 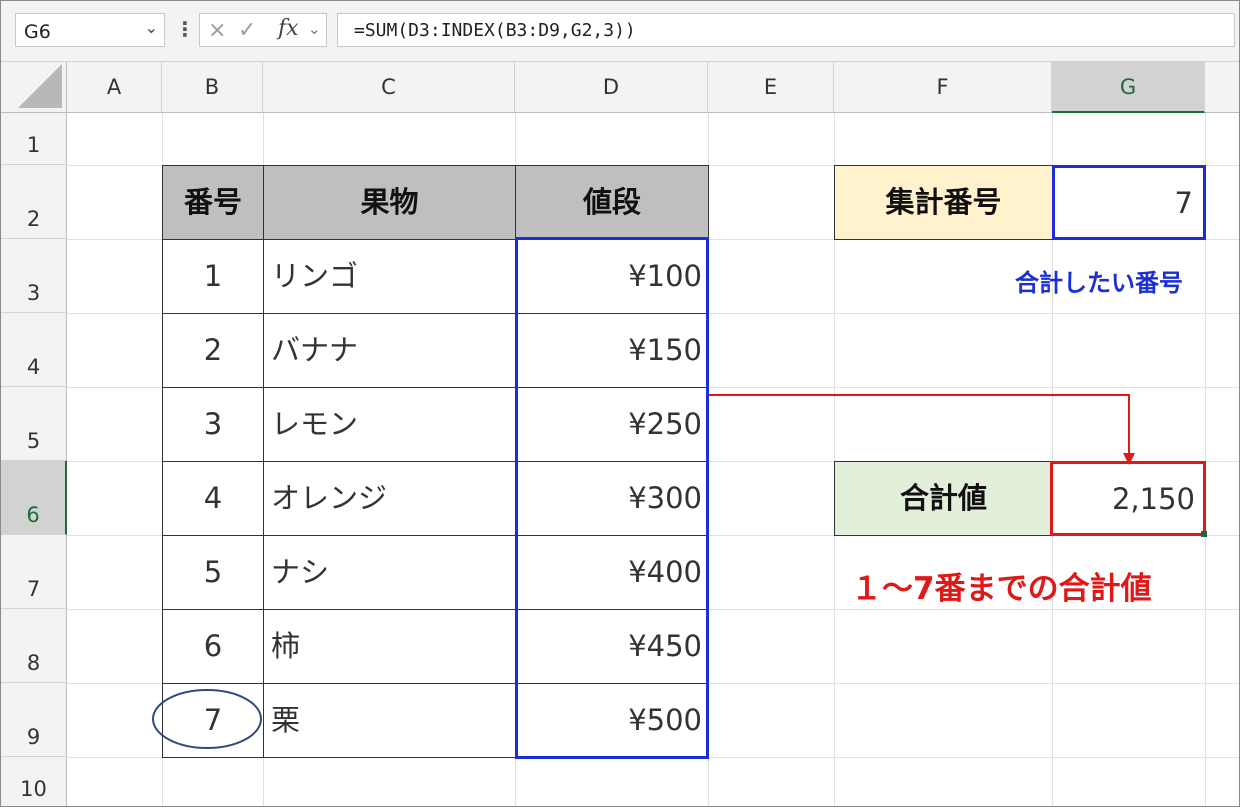 I want to click on cell-number: 6, so click(x=213, y=646).